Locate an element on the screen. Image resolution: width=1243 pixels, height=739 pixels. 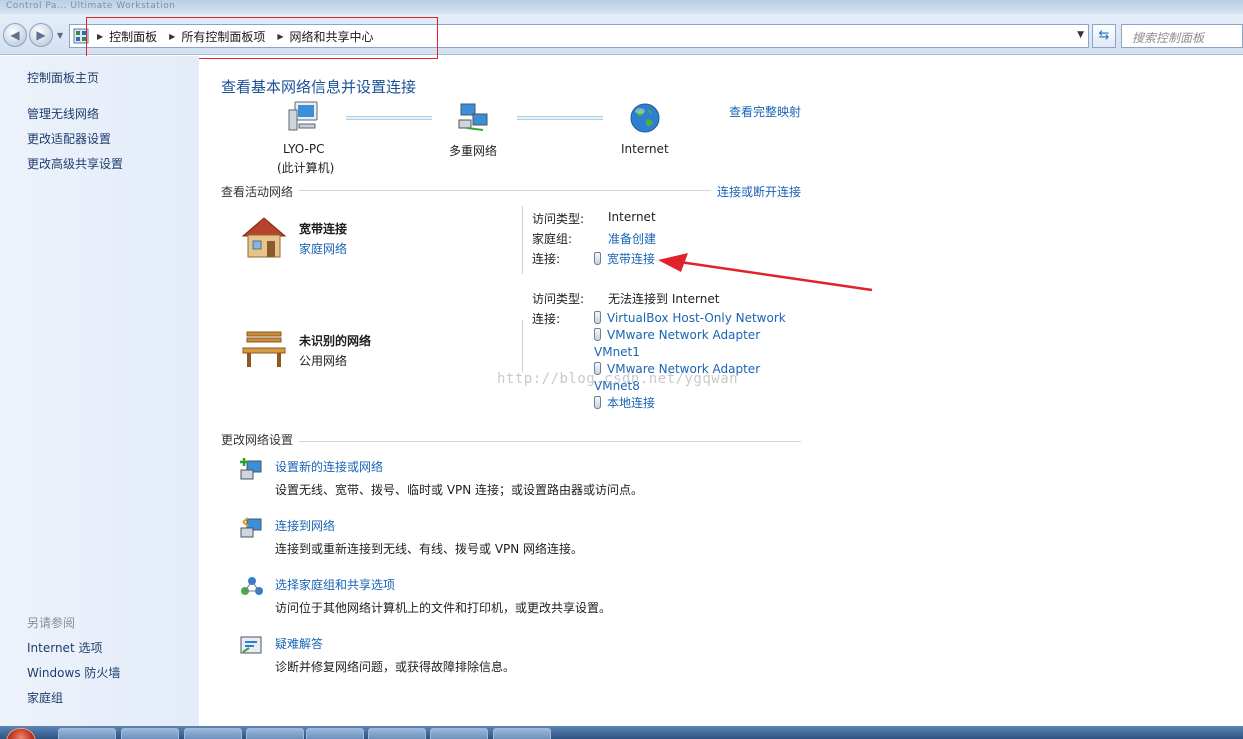
network-type-public: 公用网络 is located at coordinates (323, 361).